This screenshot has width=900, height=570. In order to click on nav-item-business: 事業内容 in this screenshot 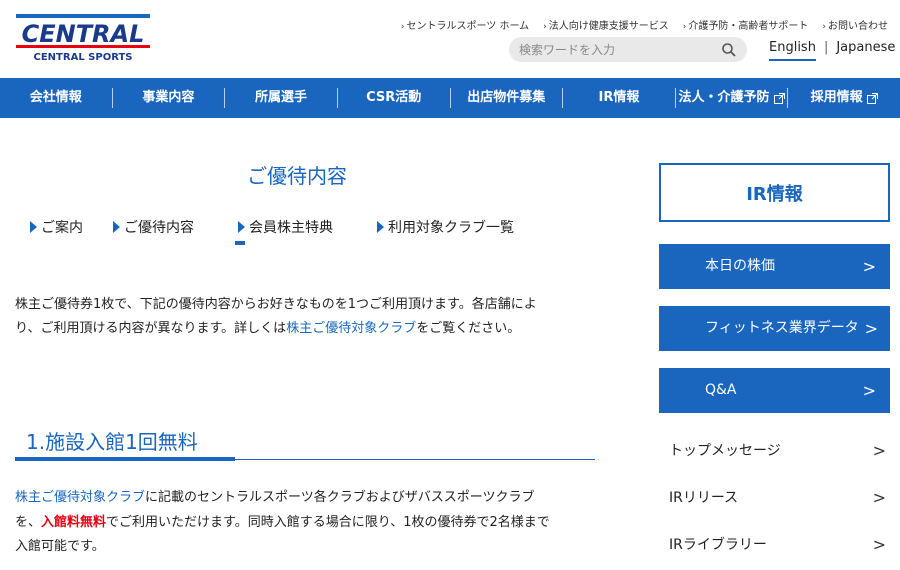, I will do `click(168, 98)`.